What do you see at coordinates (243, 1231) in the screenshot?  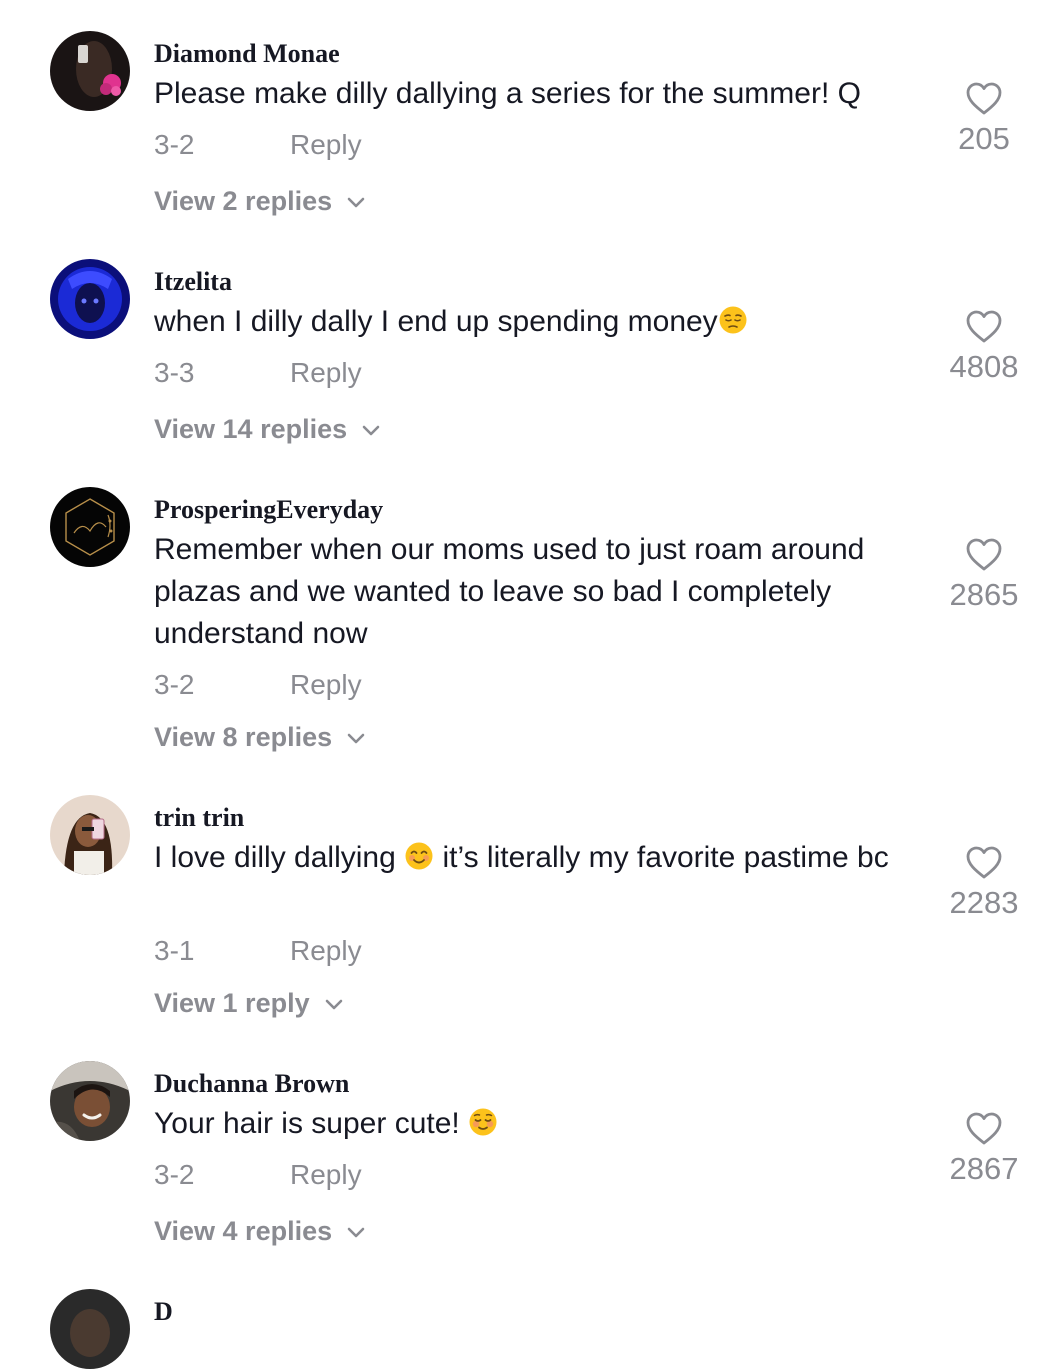 I see `view-replies-label: View 4 replies` at bounding box center [243, 1231].